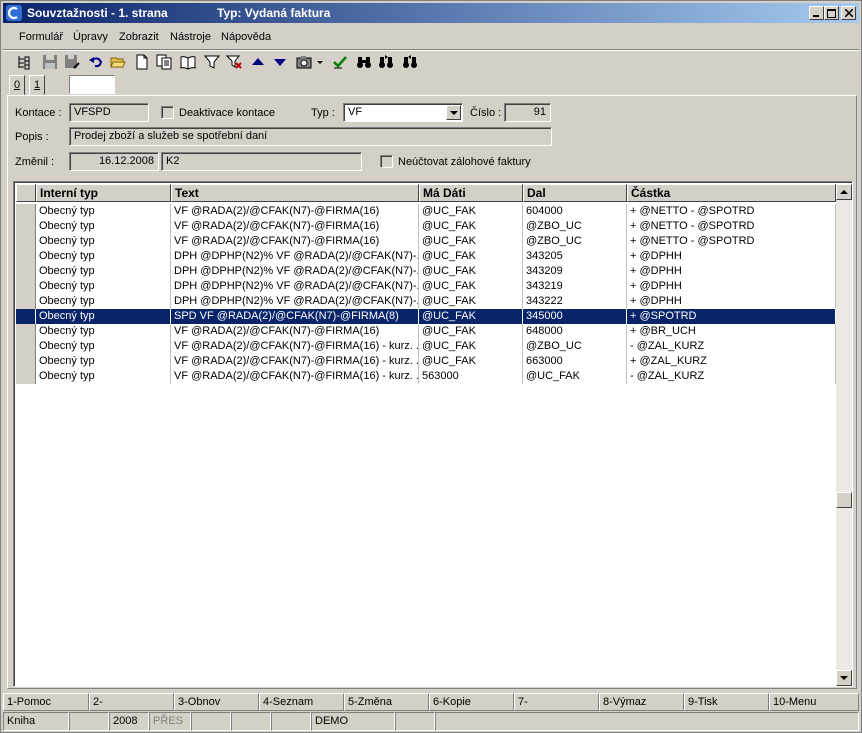 The height and width of the screenshot is (733, 862). What do you see at coordinates (844, 678) in the screenshot?
I see `scroll-down-button` at bounding box center [844, 678].